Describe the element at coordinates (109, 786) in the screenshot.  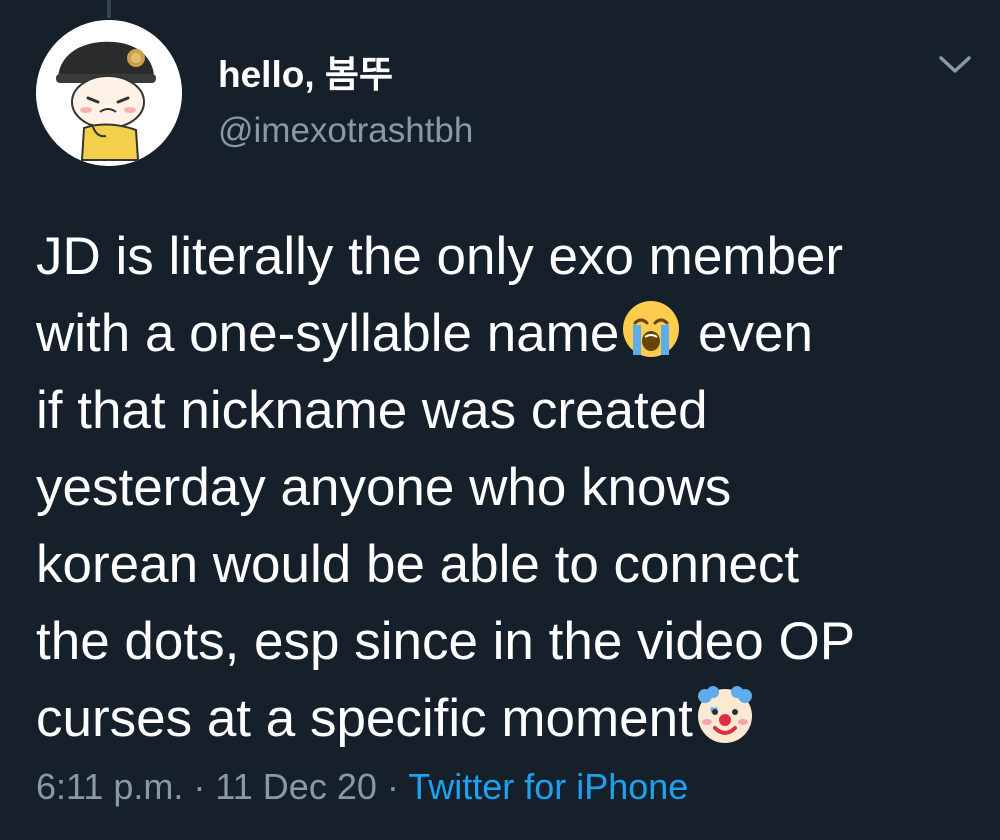
I see `tweet-time: 6:11 p.m.` at that location.